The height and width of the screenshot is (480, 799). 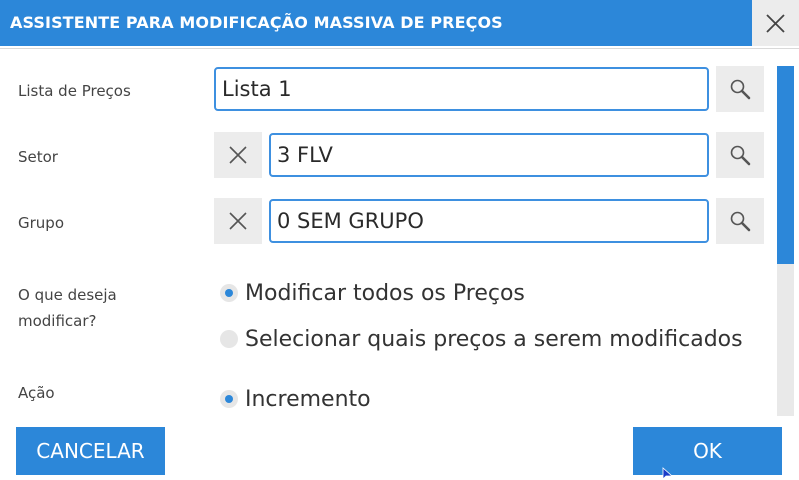 I want to click on scrollbar-thumb, so click(x=785, y=165).